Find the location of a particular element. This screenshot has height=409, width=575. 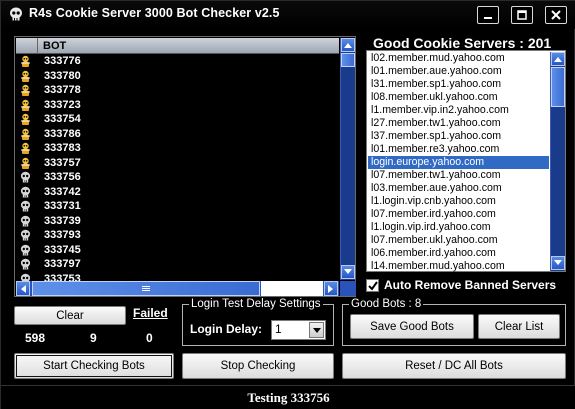

bot-row: 333778 is located at coordinates (177, 90).